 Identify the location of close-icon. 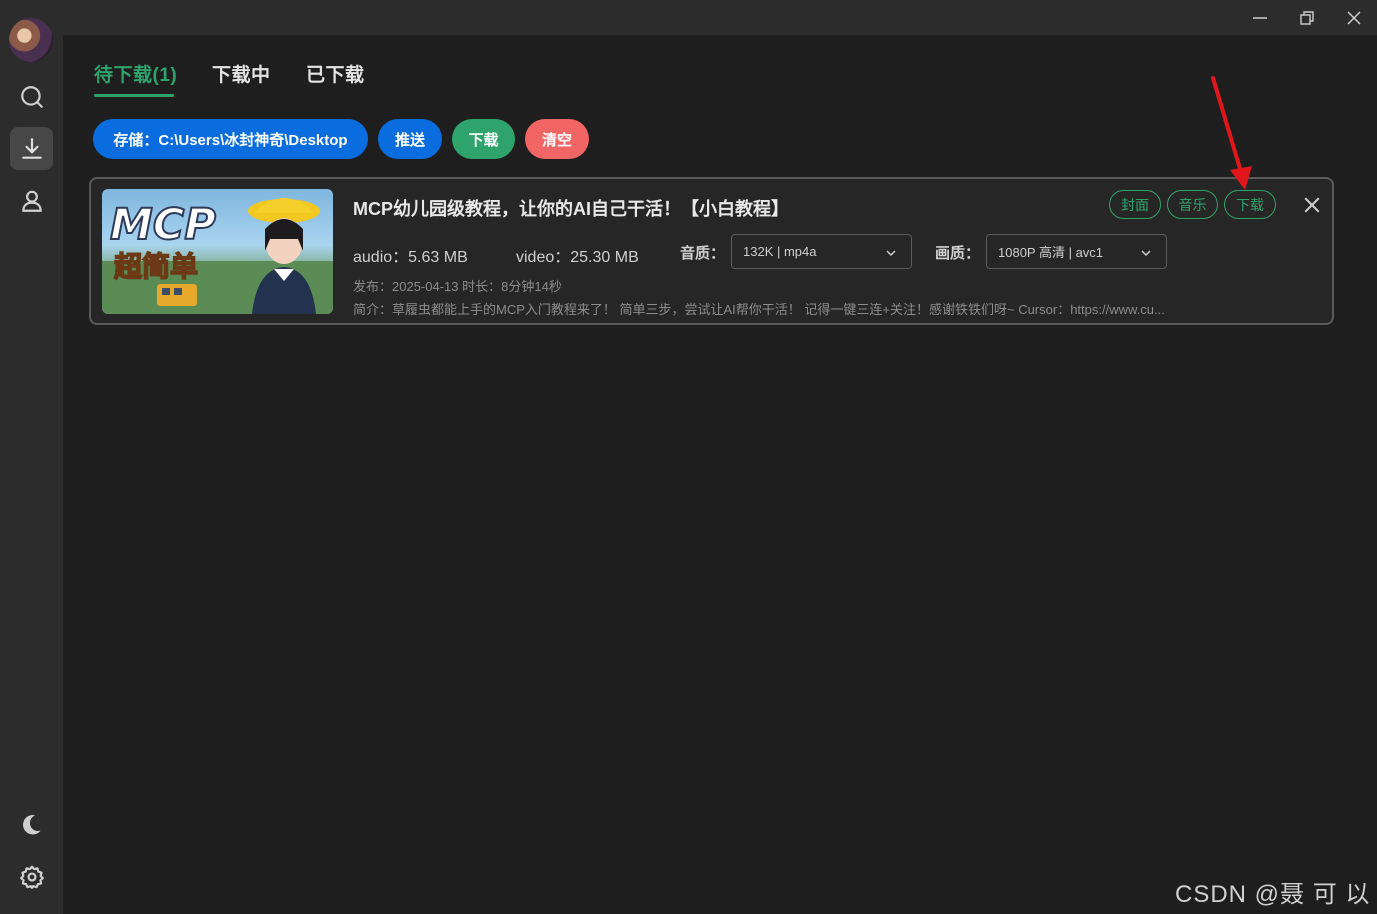
(1354, 18).